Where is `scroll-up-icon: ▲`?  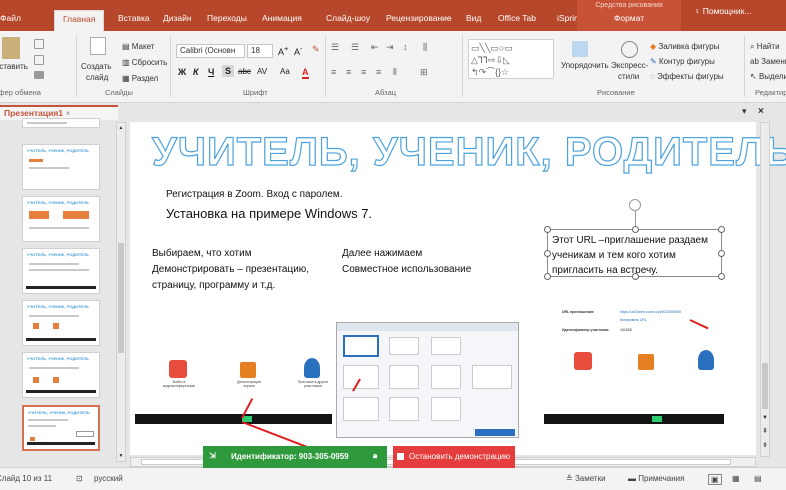
scroll-up-icon: ▲ is located at coordinates (121, 128).